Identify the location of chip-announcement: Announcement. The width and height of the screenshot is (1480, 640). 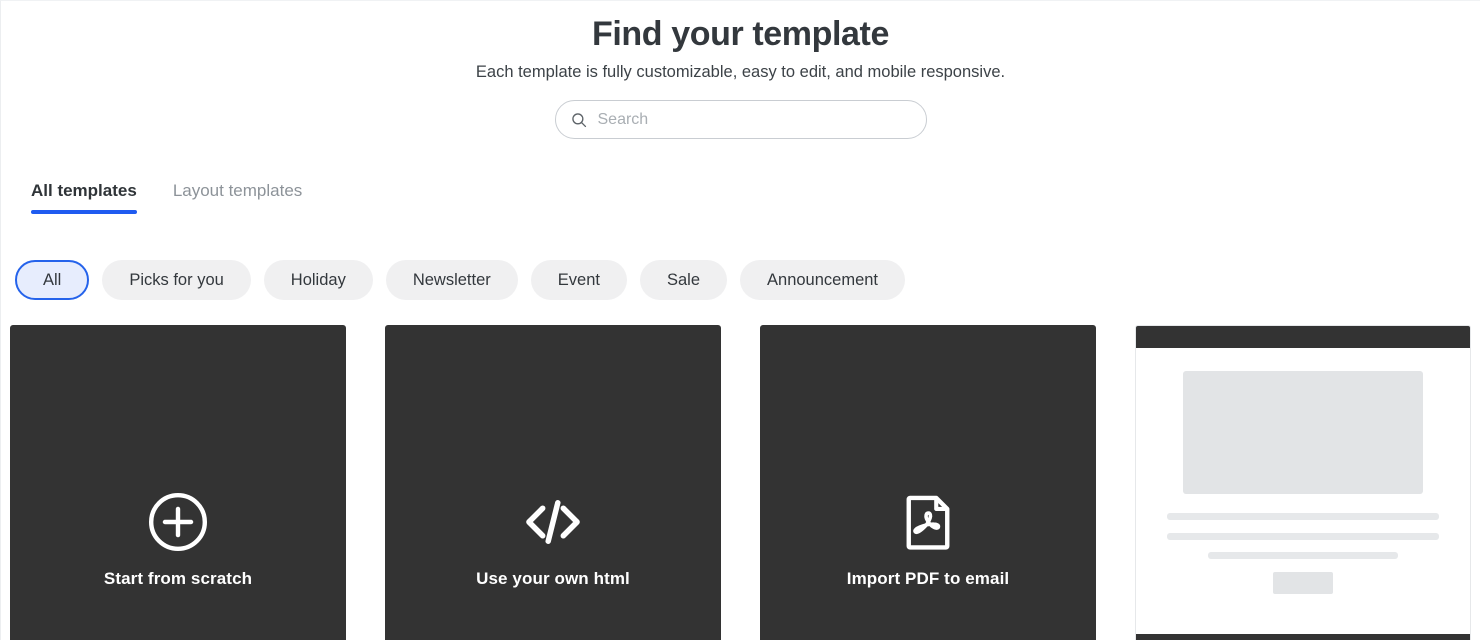
(823, 280).